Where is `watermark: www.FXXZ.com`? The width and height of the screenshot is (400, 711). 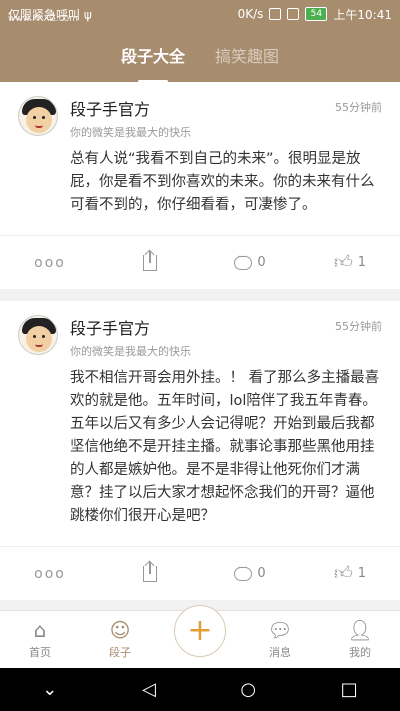
watermark: www.FXXZ.com is located at coordinates (43, 19).